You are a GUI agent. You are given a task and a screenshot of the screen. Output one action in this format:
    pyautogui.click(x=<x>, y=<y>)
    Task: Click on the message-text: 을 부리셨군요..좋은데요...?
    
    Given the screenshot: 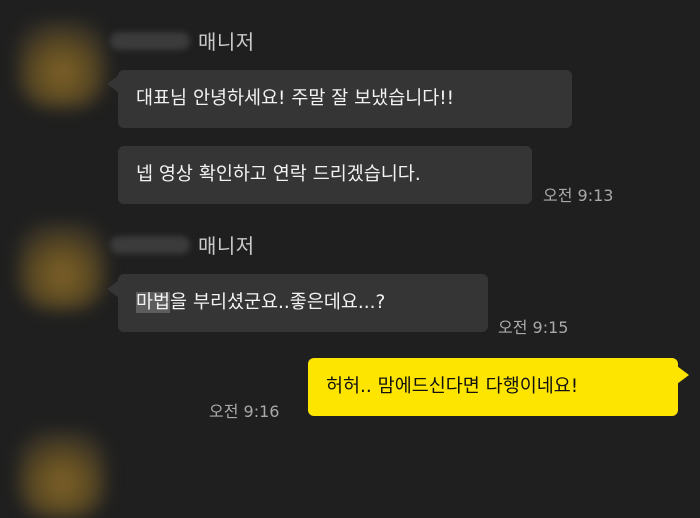 What is the action you would take?
    pyautogui.click(x=278, y=302)
    